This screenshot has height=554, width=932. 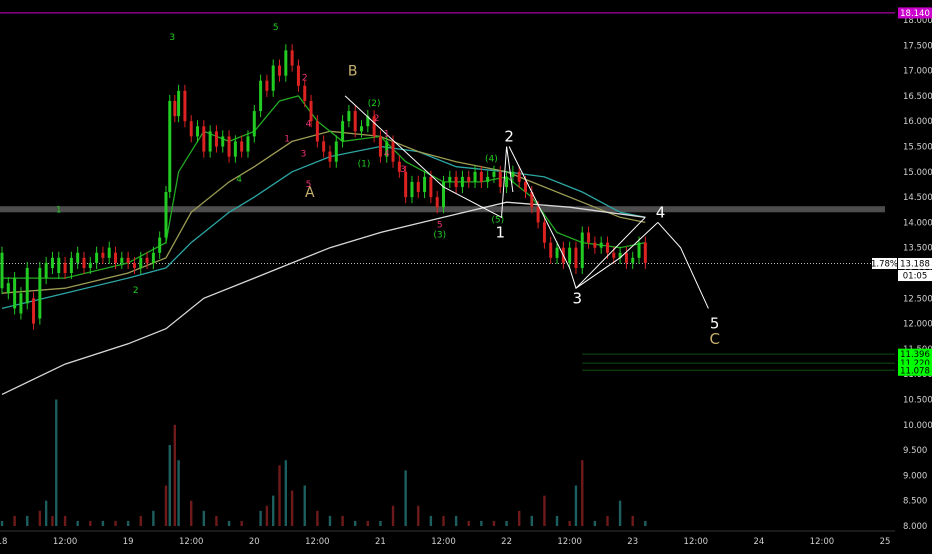 I want to click on price-label: 11.078, so click(x=915, y=371).